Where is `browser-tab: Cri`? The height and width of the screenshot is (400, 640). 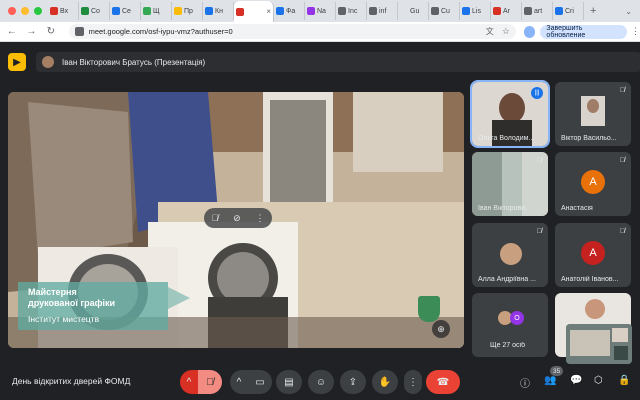 browser-tab: Cri is located at coordinates (568, 11).